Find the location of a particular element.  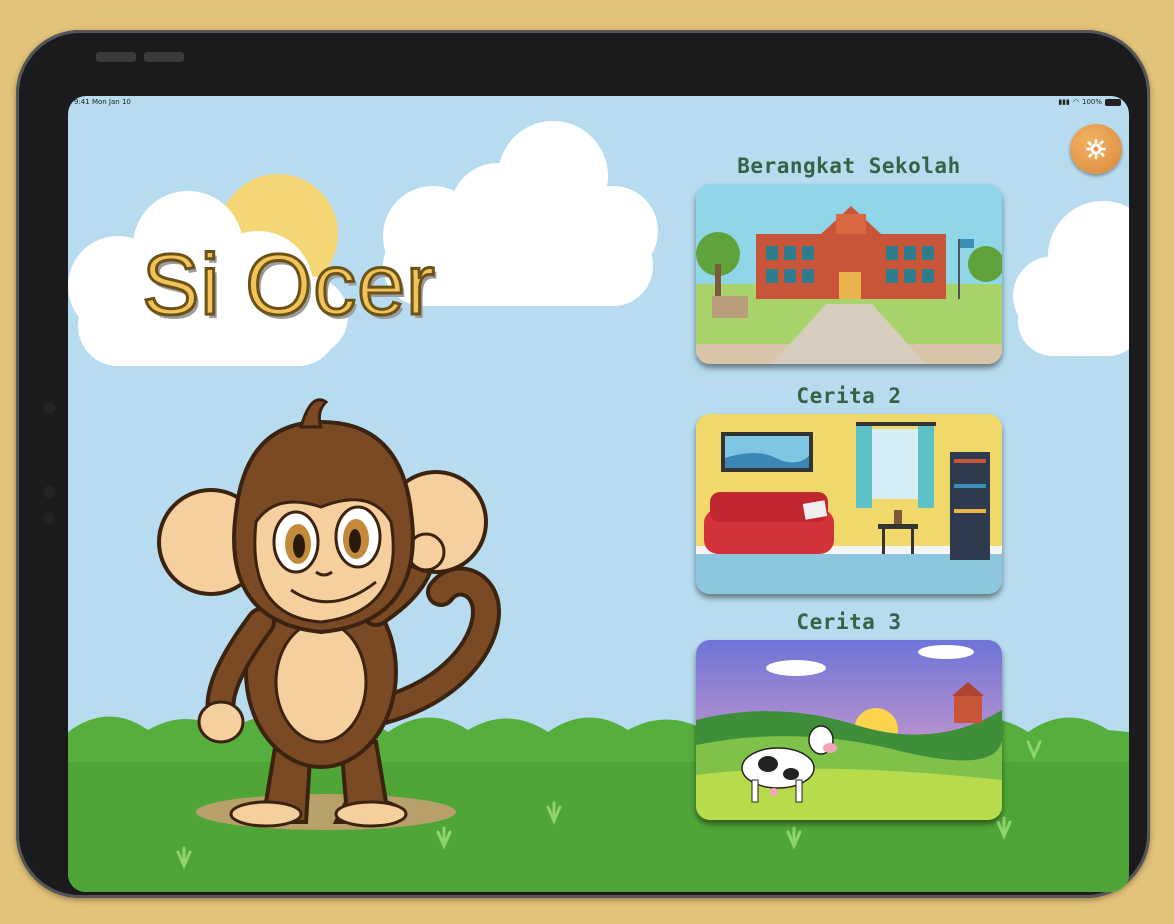

monkey-mascot-illustration is located at coordinates (329, 614).